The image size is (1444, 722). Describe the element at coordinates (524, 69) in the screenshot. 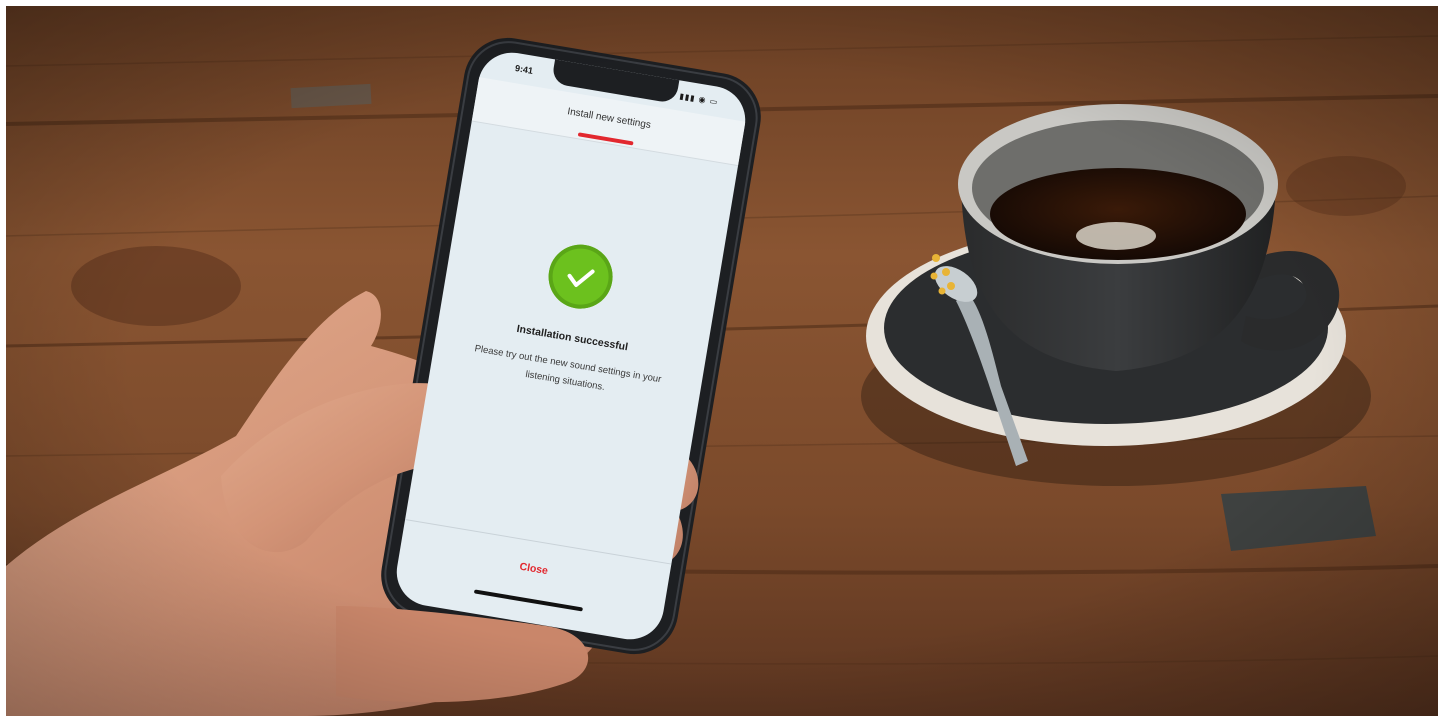

I see `status-time: 9:41` at that location.